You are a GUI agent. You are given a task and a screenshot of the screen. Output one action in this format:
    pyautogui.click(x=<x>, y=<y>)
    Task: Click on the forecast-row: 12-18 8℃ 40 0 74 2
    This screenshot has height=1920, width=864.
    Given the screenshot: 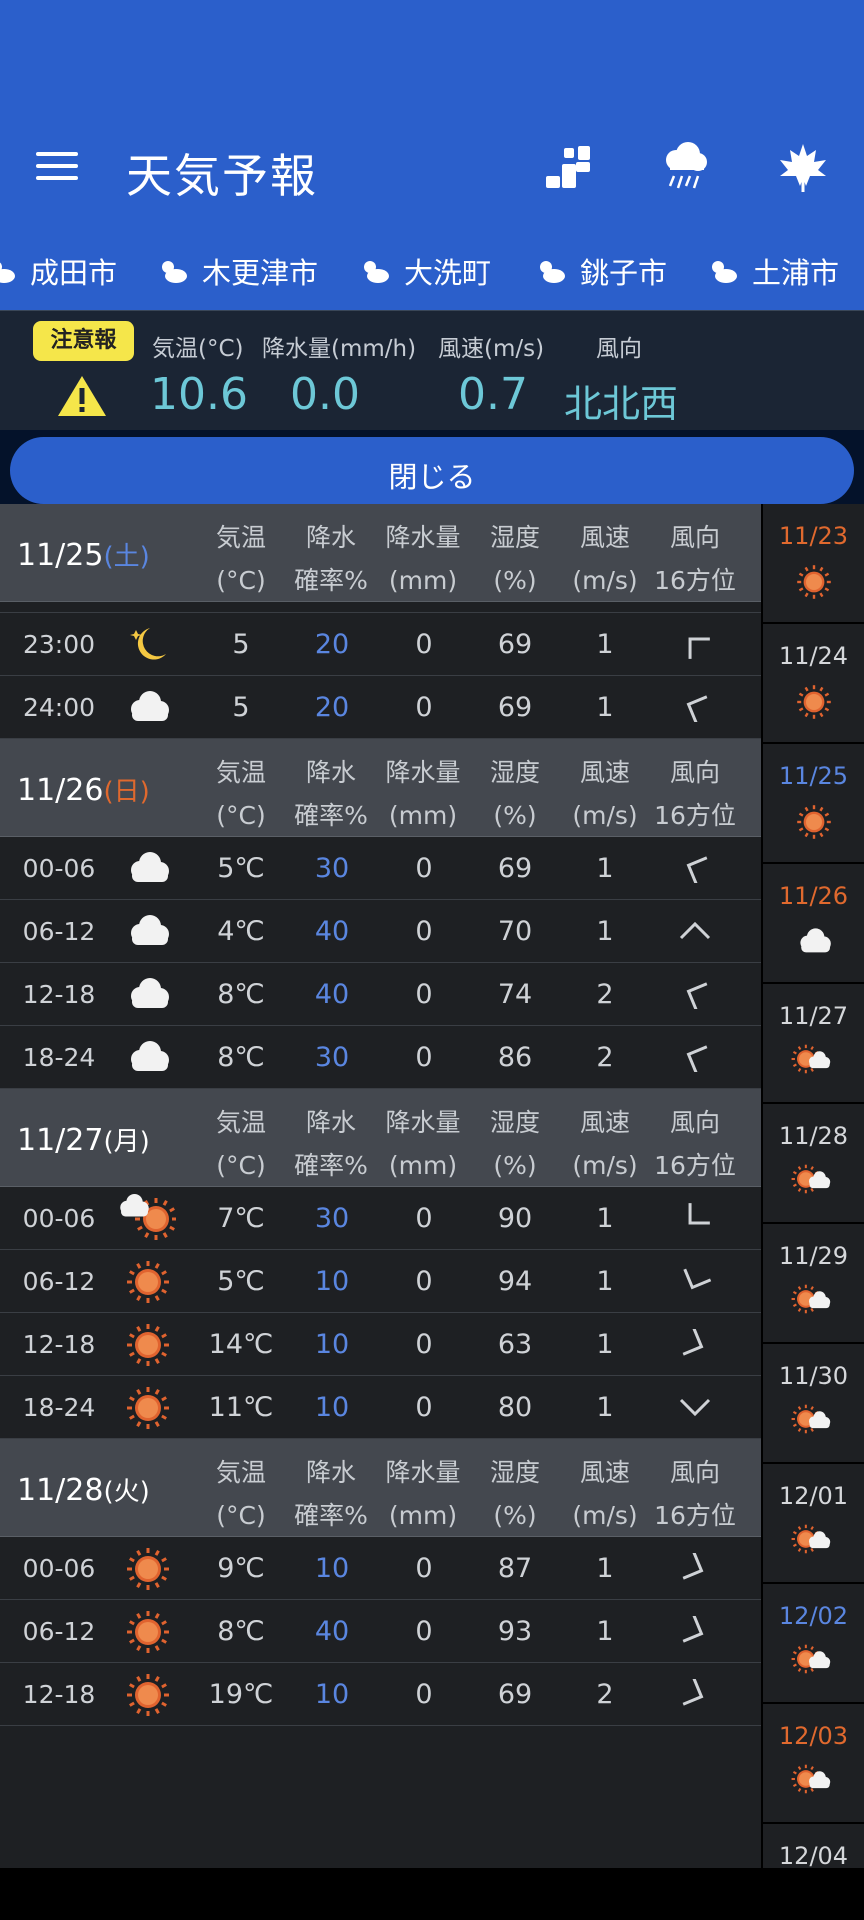 What is the action you would take?
    pyautogui.click(x=380, y=994)
    